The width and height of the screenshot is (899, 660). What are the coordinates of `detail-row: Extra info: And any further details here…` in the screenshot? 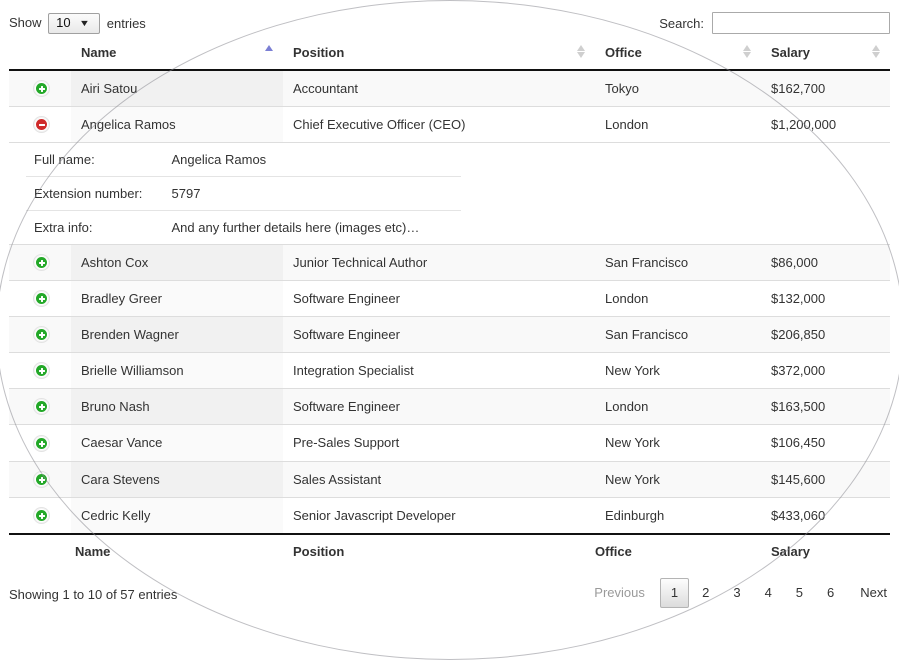 It's located at (243, 227).